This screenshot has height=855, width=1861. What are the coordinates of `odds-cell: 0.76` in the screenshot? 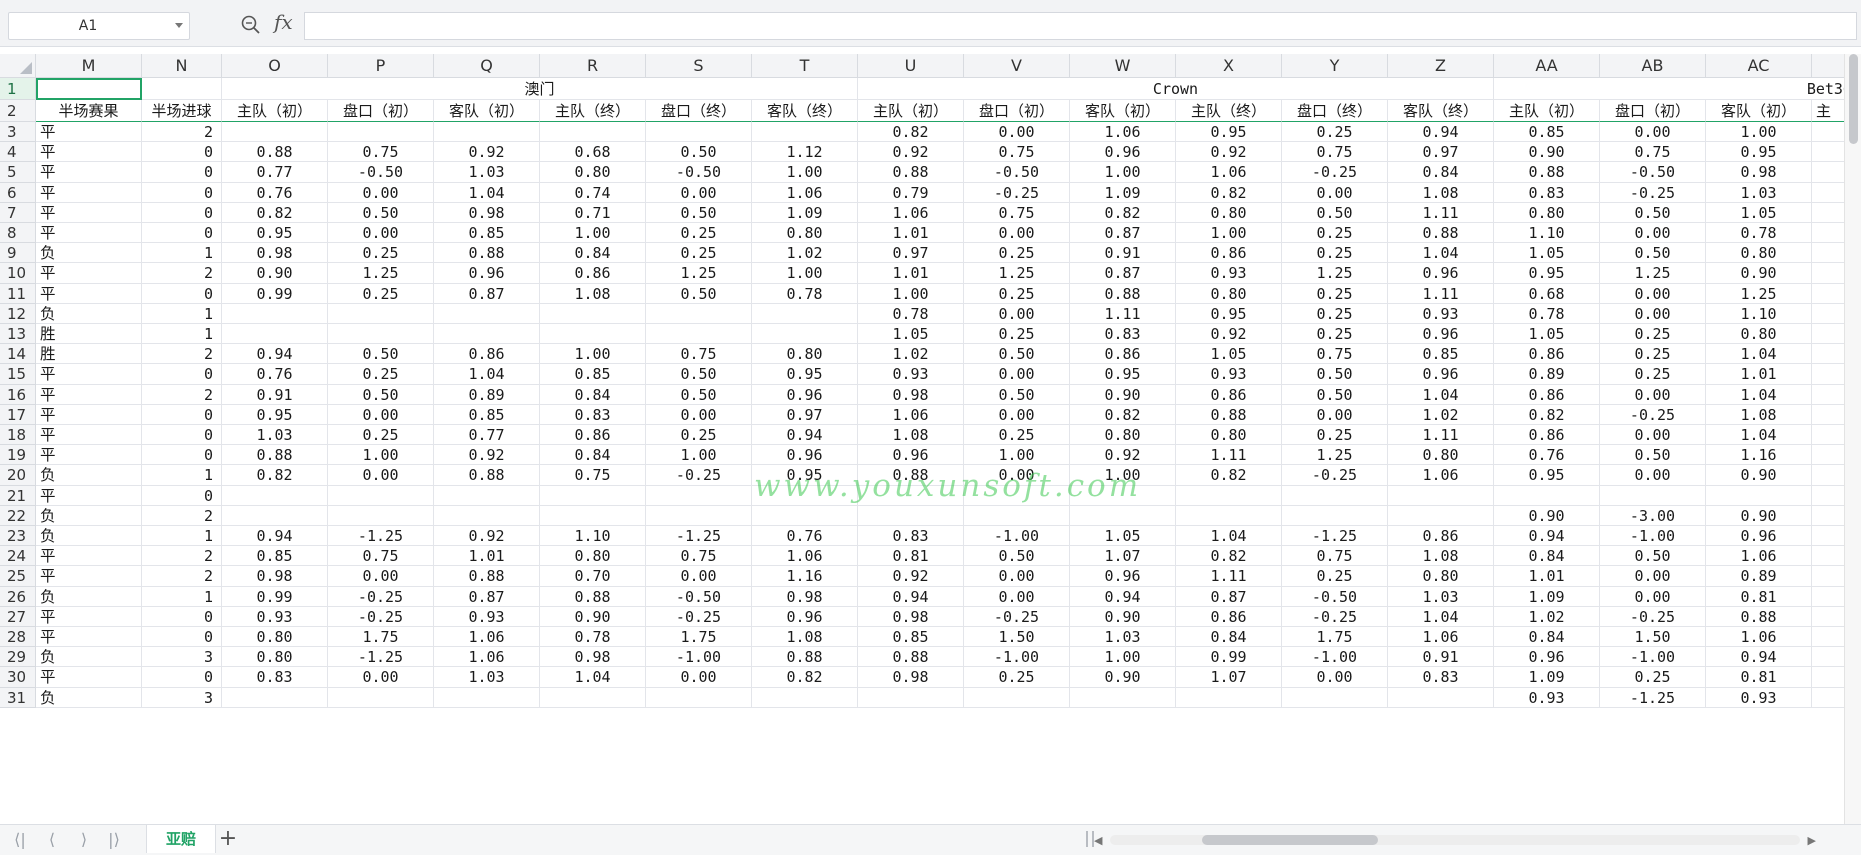 It's located at (1547, 455).